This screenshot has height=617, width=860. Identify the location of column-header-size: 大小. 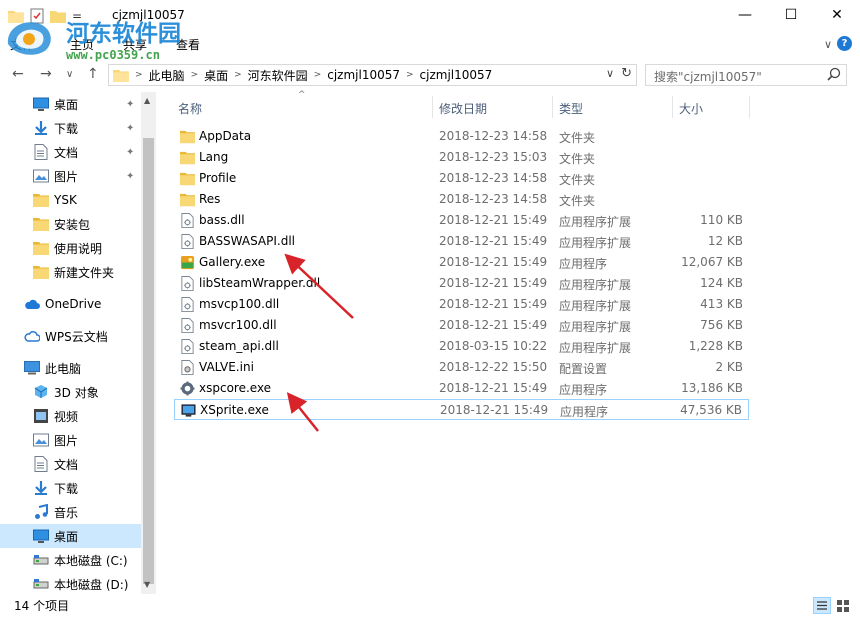
(691, 108).